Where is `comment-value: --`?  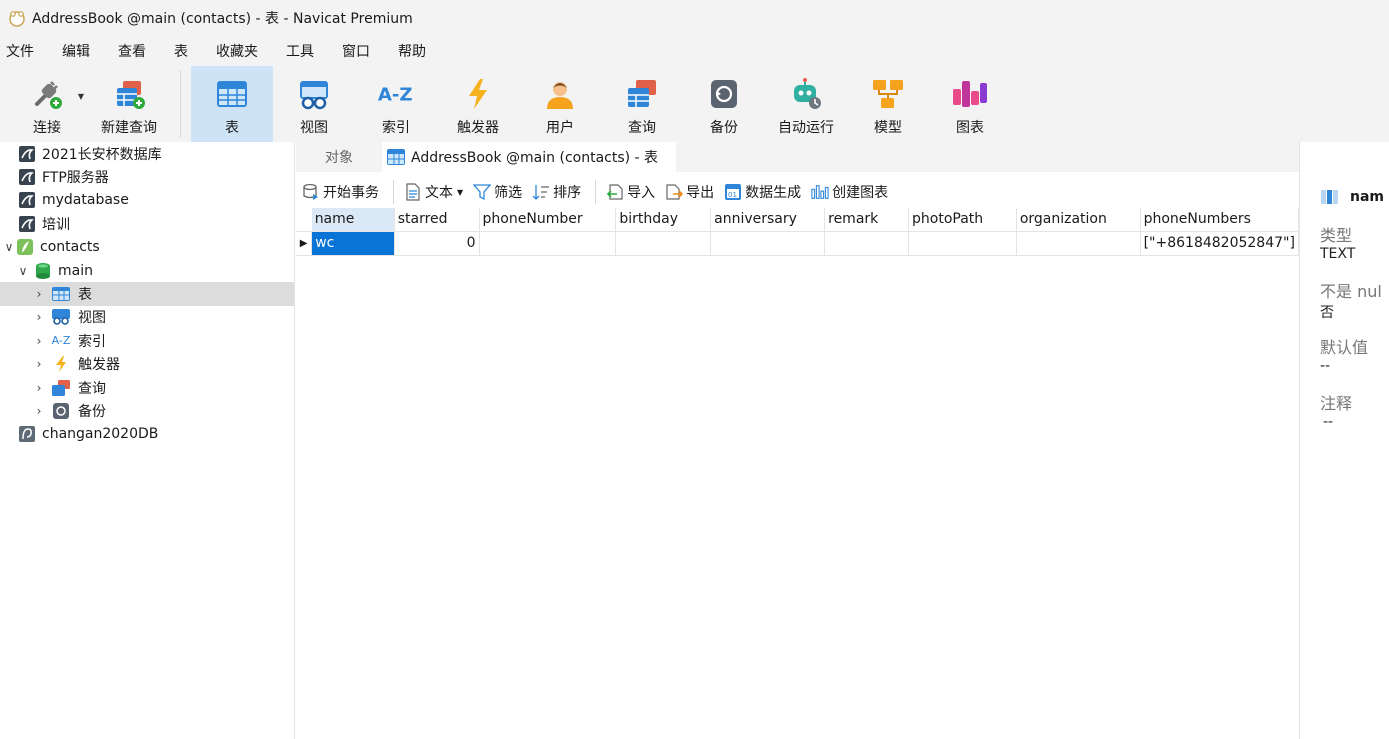
comment-value: -- is located at coordinates (1328, 422).